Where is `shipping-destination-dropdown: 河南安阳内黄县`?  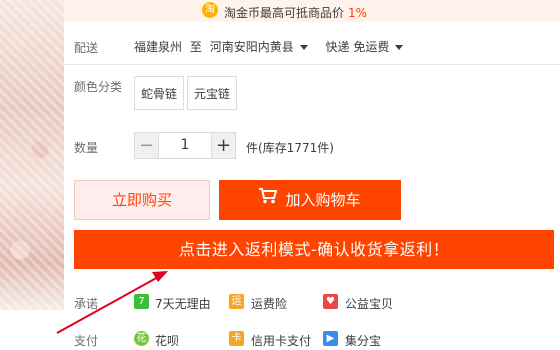
shipping-destination-dropdown: 河南安阳内黄县 is located at coordinates (259, 47).